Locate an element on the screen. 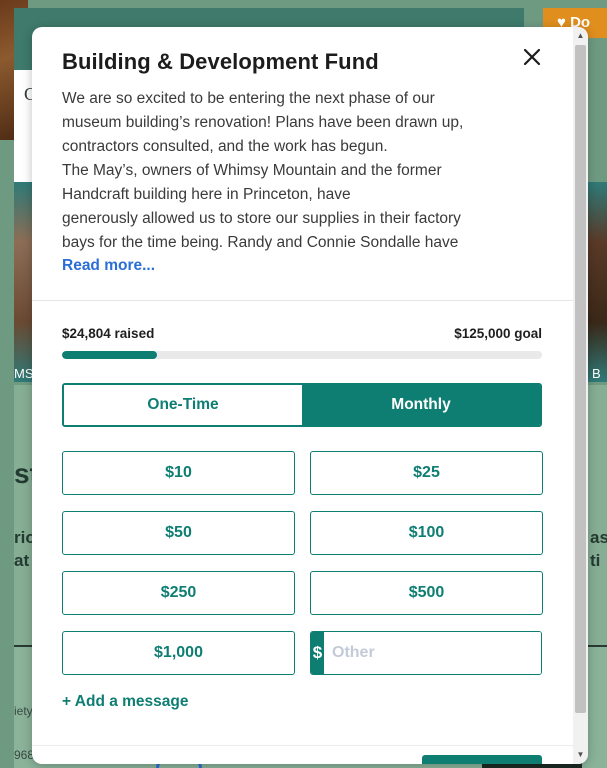 This screenshot has height=768, width=607. scroll-up-arrow-icon: ▲ is located at coordinates (580, 36).